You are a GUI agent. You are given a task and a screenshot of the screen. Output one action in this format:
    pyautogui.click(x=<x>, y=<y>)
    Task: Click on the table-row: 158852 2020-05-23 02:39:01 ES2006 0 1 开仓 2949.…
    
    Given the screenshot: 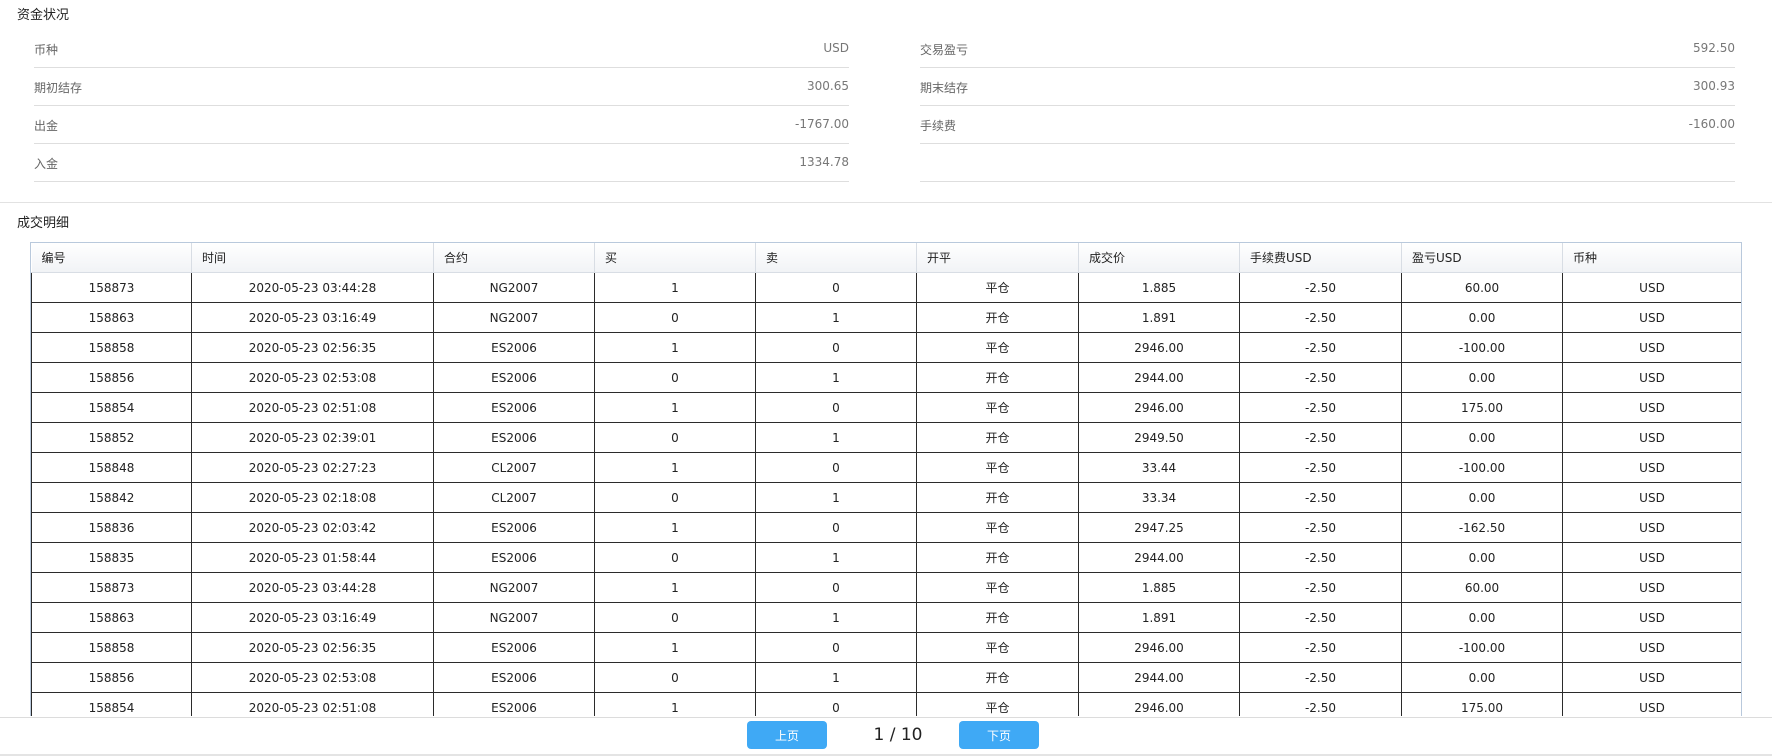 What is the action you would take?
    pyautogui.click(x=886, y=437)
    